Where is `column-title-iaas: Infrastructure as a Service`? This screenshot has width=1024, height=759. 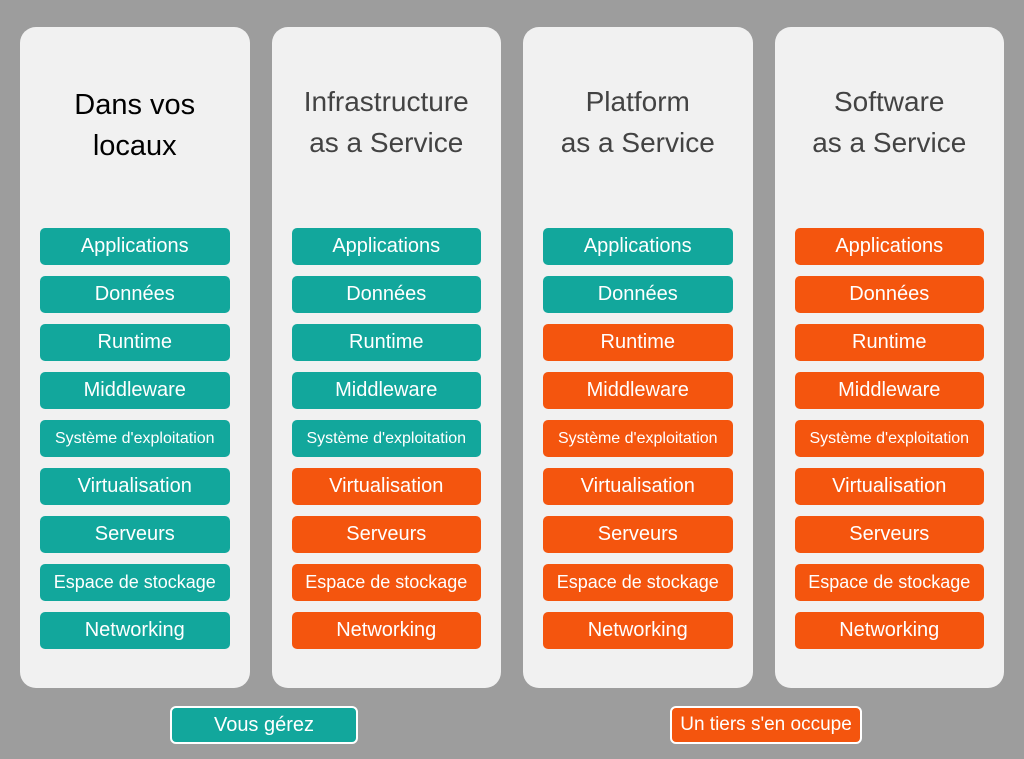 column-title-iaas: Infrastructure as a Service is located at coordinates (386, 122).